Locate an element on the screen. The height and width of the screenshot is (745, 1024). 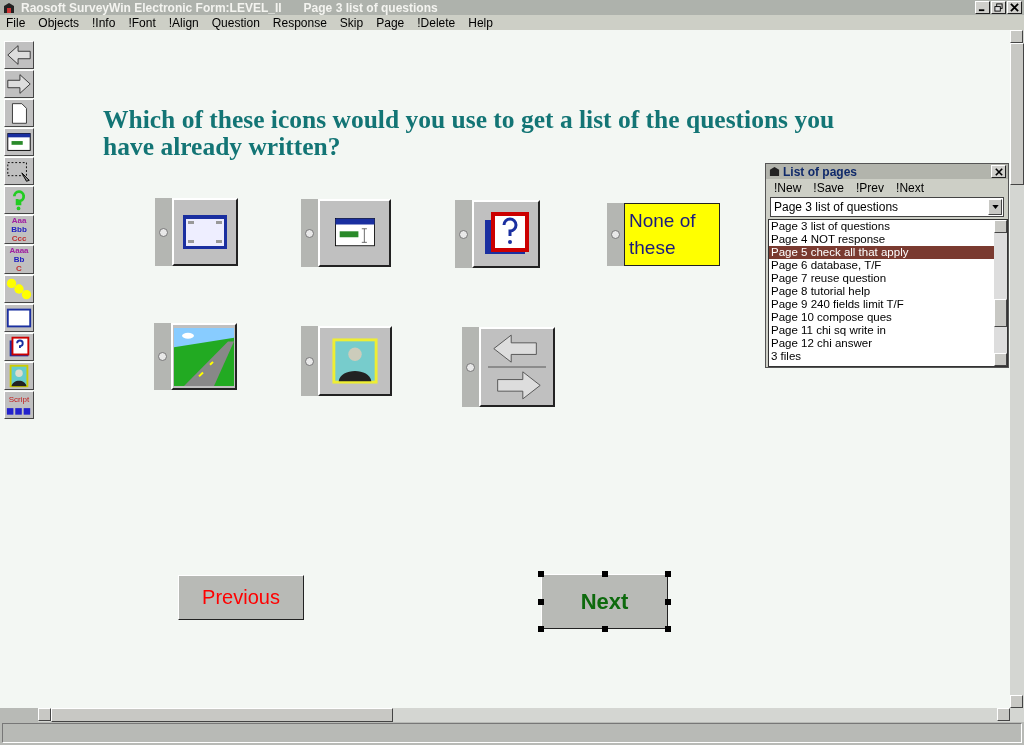
right-arrow-icon is located at coordinates (19, 84).